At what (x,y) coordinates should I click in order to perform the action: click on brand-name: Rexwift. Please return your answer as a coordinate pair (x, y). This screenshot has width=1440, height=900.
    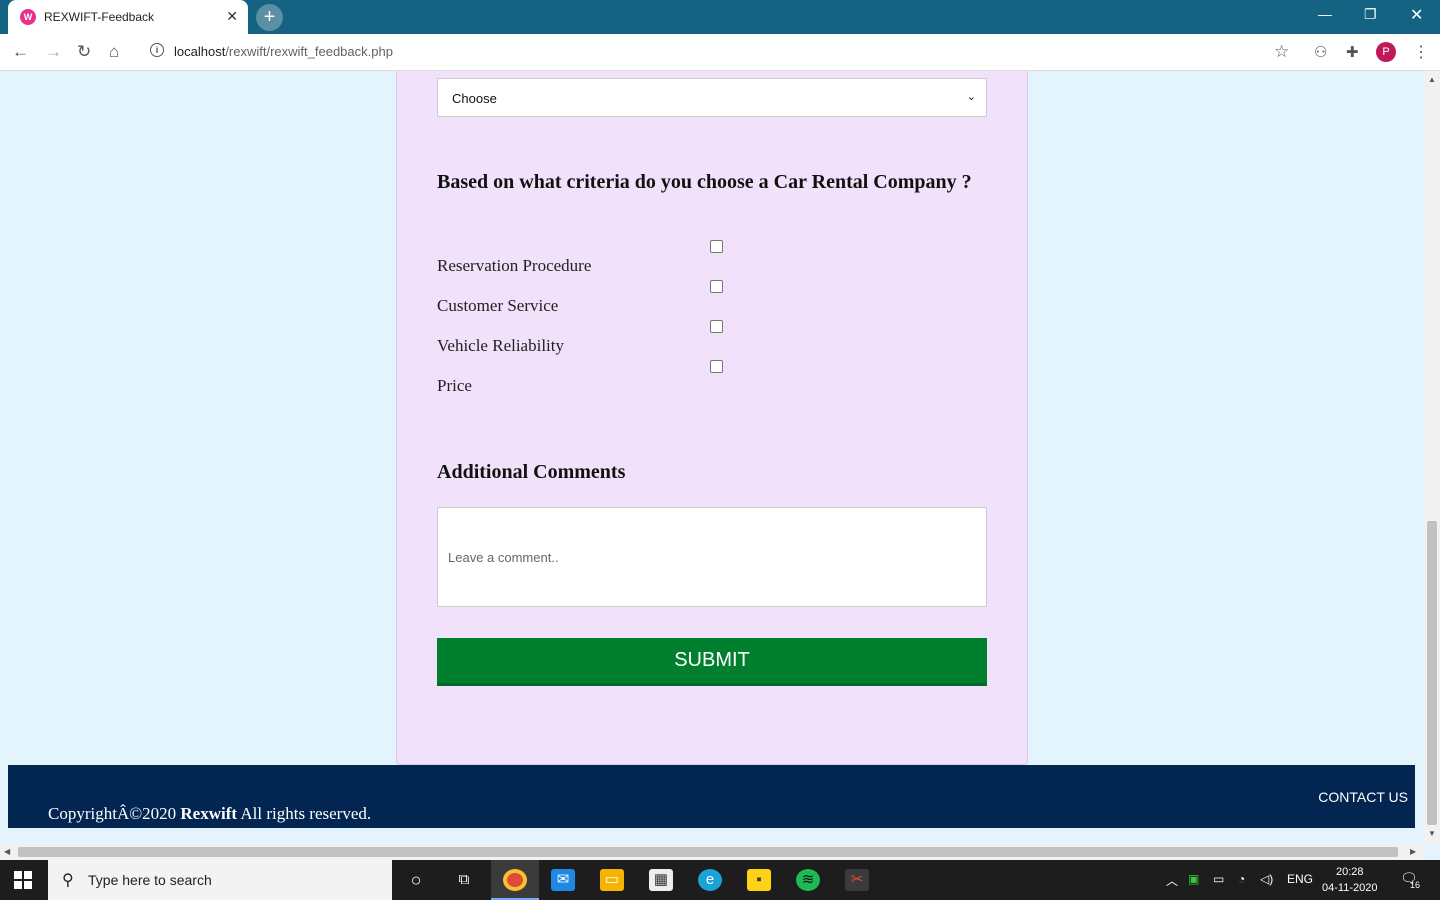
    Looking at the image, I should click on (209, 813).